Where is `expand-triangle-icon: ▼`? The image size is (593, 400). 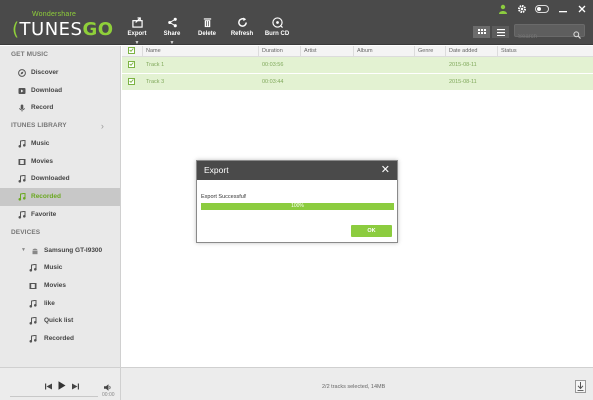
expand-triangle-icon: ▼ is located at coordinates (23, 251).